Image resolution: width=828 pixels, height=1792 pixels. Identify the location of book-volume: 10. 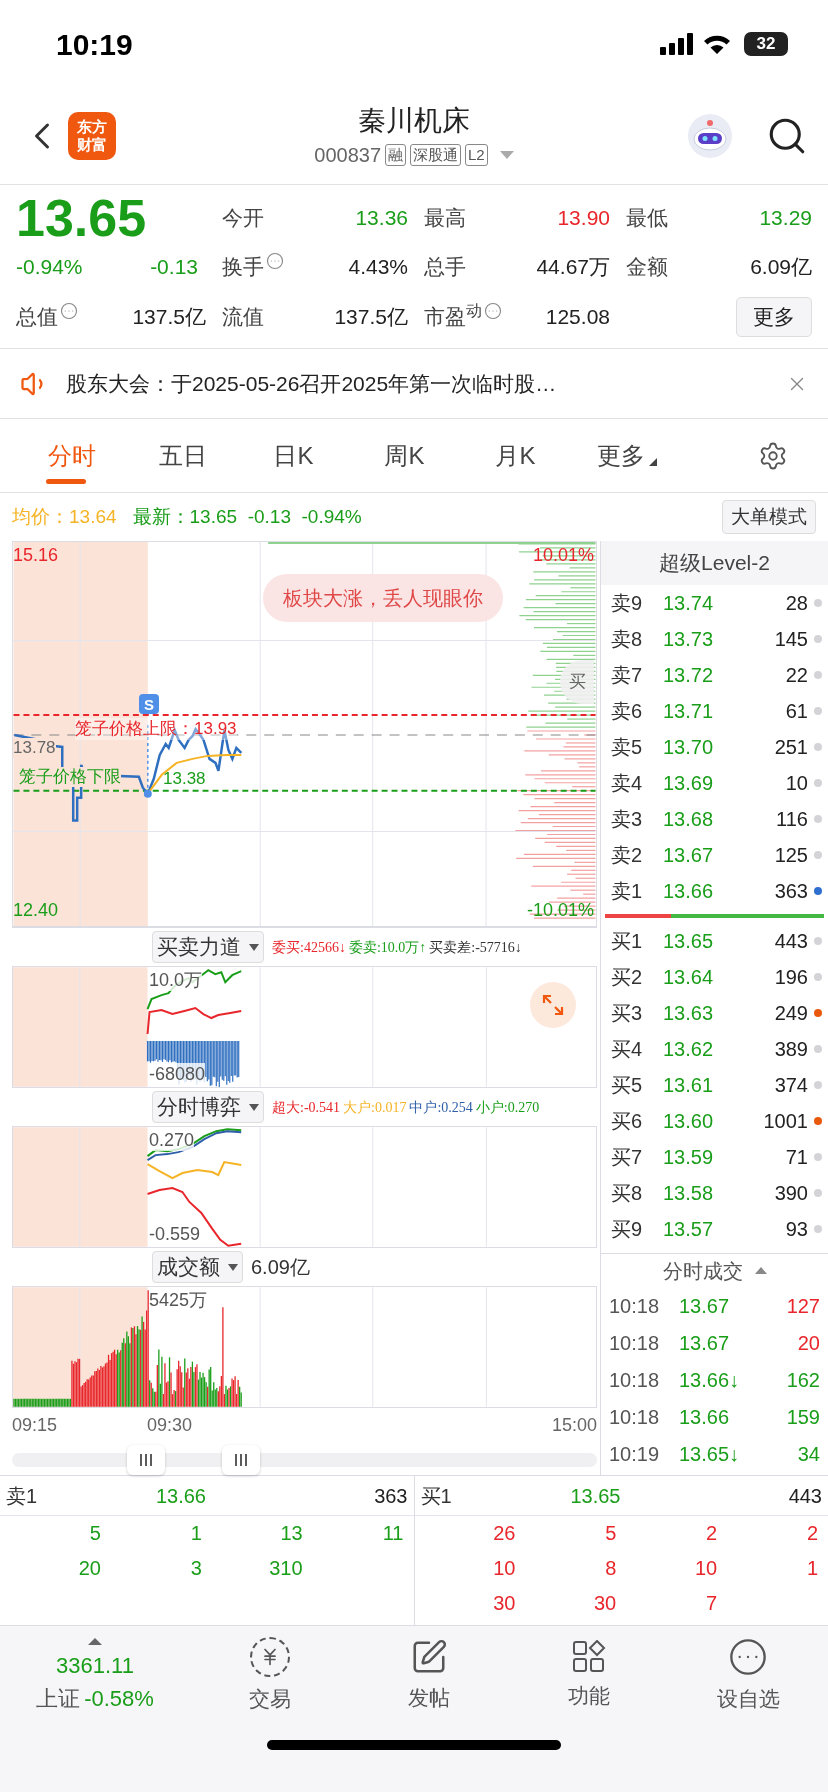
(796, 783).